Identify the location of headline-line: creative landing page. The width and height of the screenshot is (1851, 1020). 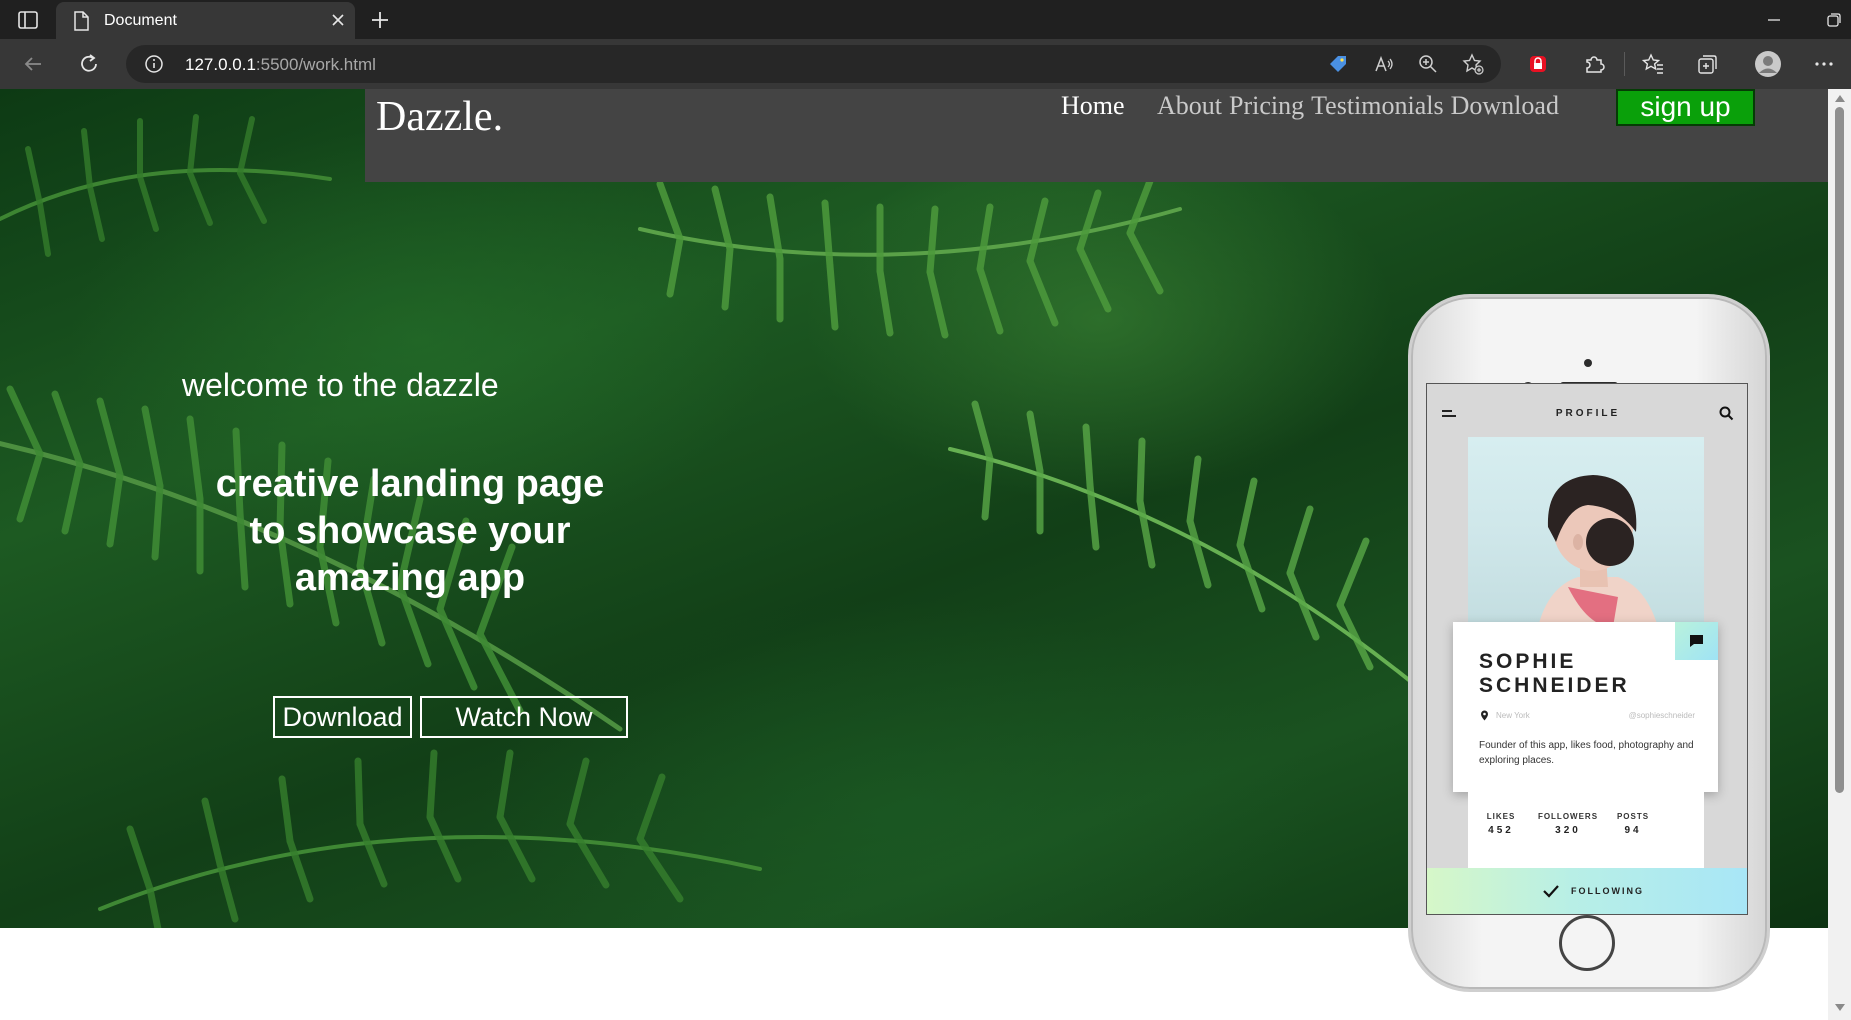
(410, 484).